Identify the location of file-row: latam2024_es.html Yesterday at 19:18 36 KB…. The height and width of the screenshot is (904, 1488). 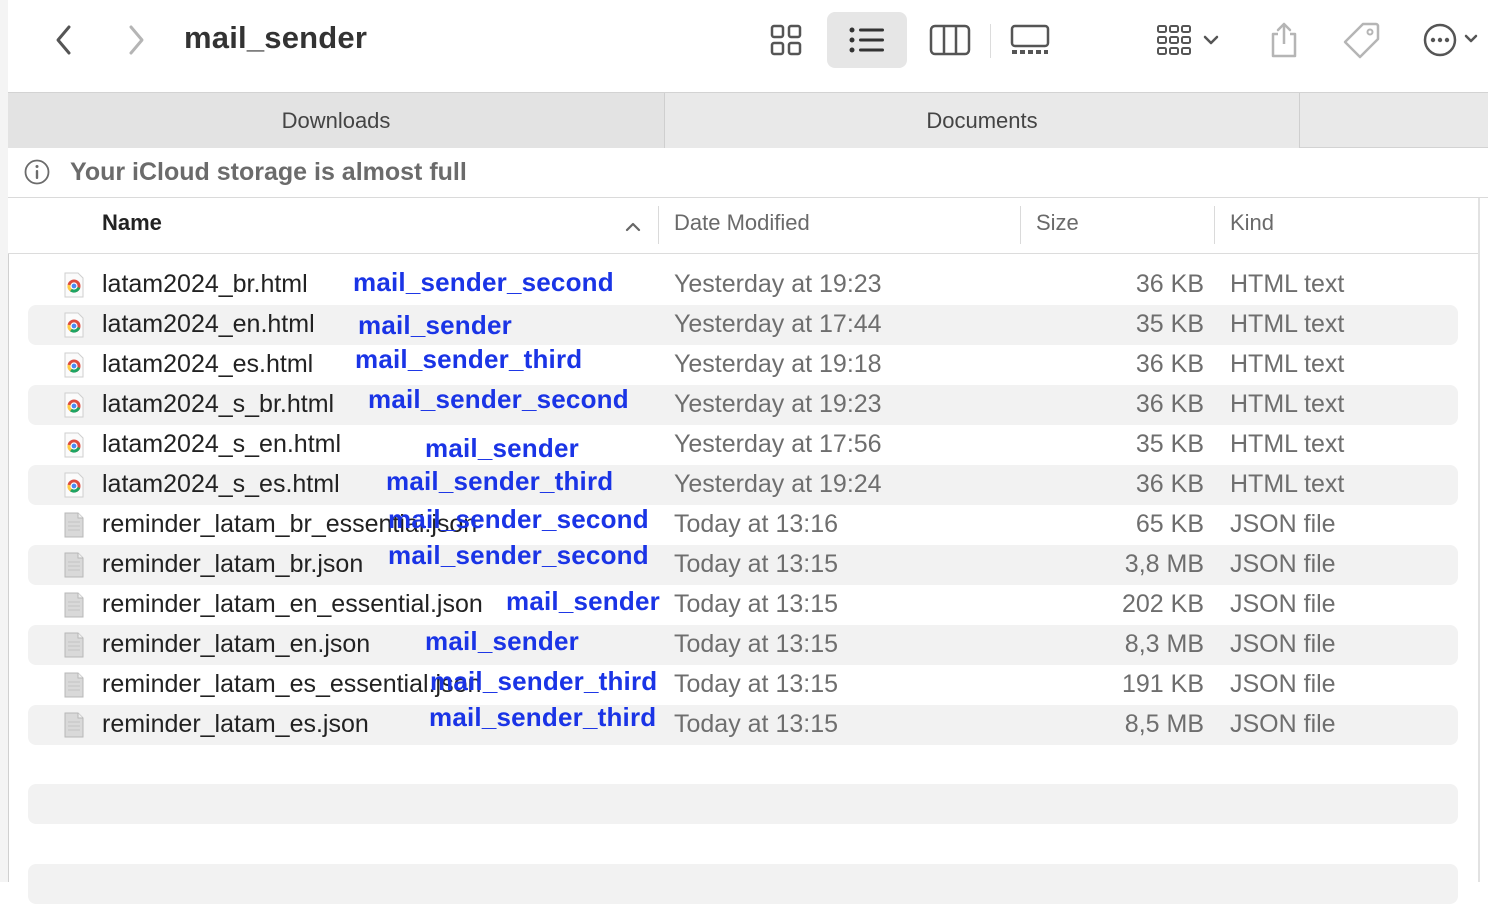
(743, 364).